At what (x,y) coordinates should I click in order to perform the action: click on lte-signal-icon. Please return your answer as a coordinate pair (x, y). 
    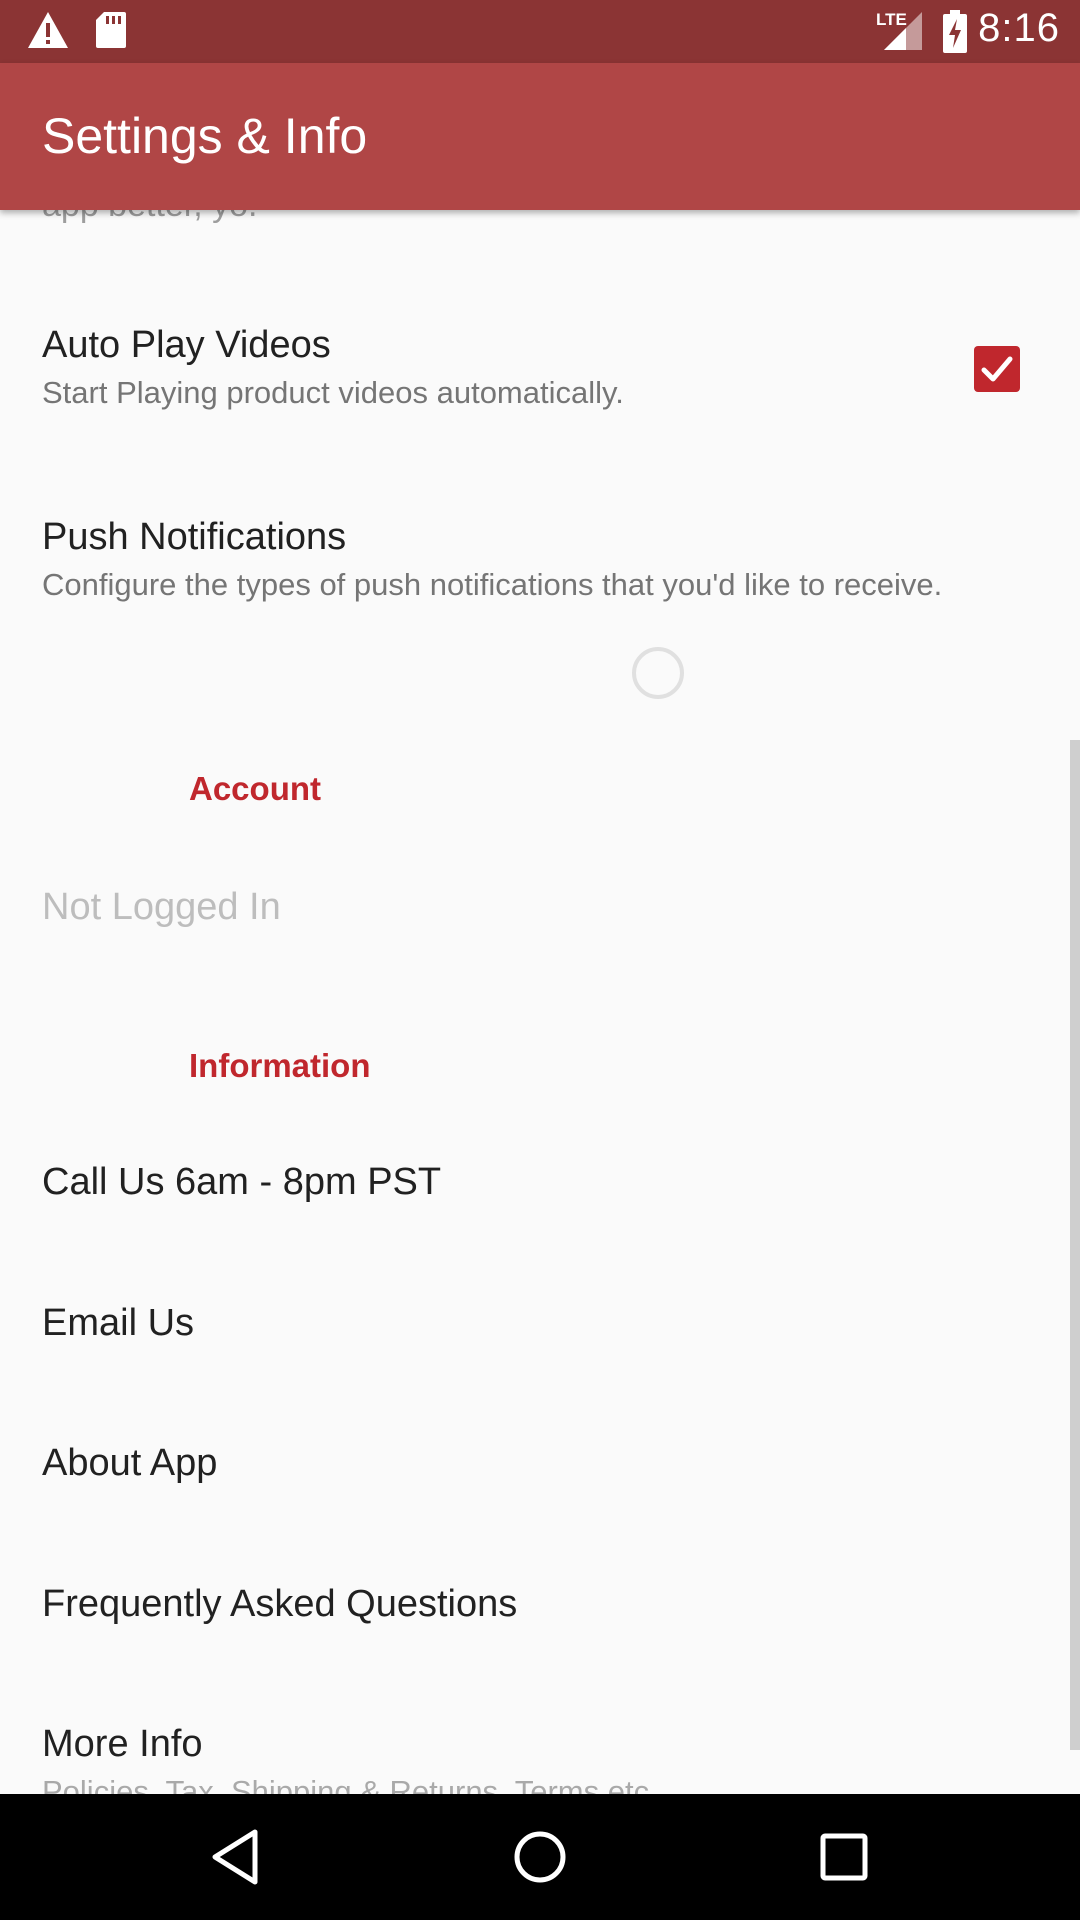
    Looking at the image, I should click on (903, 31).